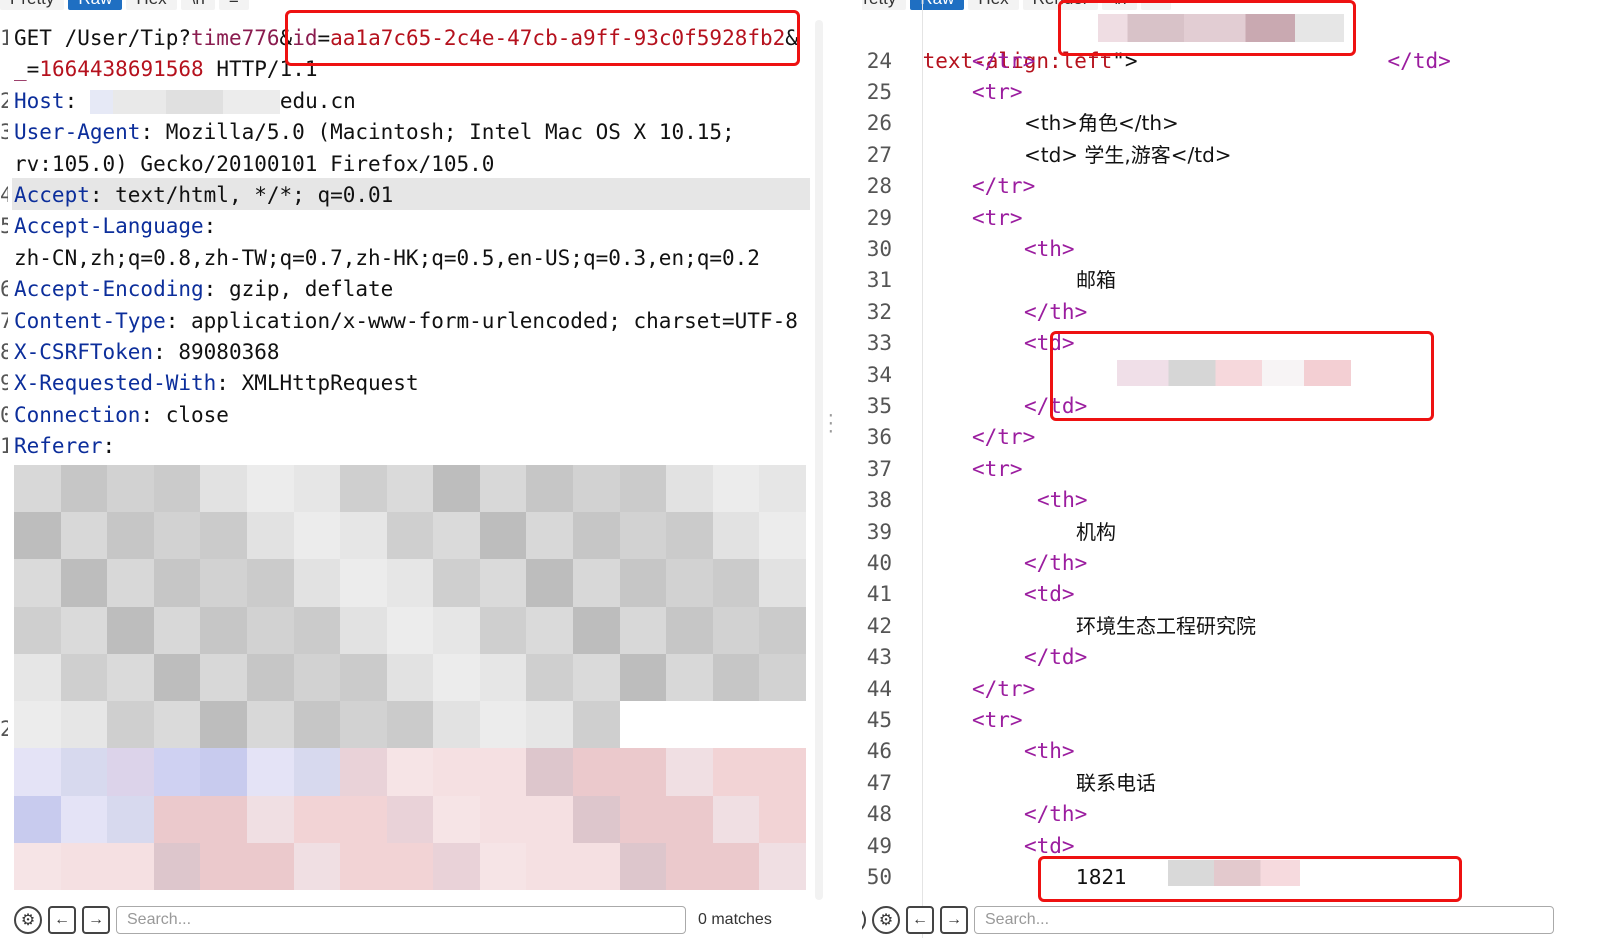  Describe the element at coordinates (879, 657) in the screenshot. I see `line-number: 43` at that location.